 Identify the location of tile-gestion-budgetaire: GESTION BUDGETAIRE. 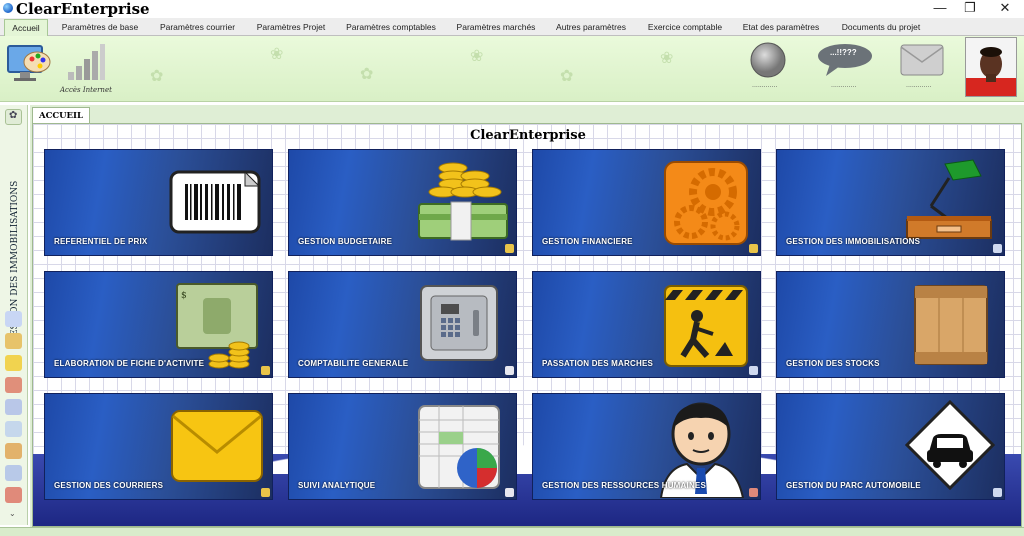
(402, 202).